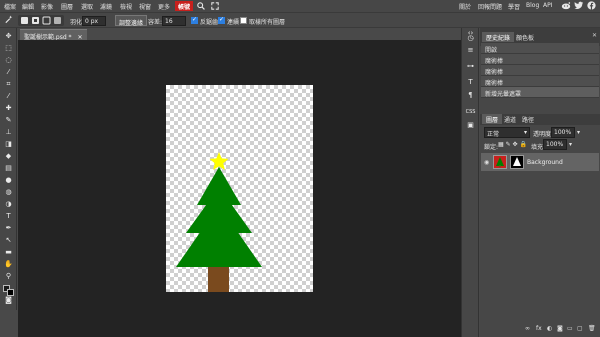  I want to click on layer-row: ◉ Background, so click(540, 162).